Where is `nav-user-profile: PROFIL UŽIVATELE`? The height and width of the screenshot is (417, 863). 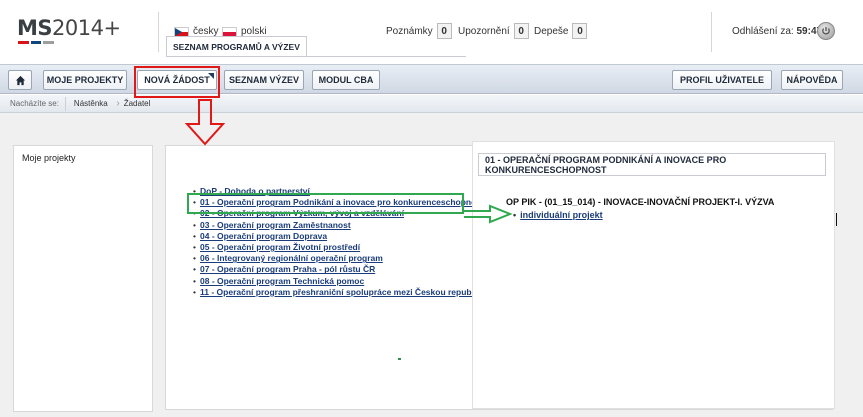 nav-user-profile: PROFIL UŽIVATELE is located at coordinates (722, 80).